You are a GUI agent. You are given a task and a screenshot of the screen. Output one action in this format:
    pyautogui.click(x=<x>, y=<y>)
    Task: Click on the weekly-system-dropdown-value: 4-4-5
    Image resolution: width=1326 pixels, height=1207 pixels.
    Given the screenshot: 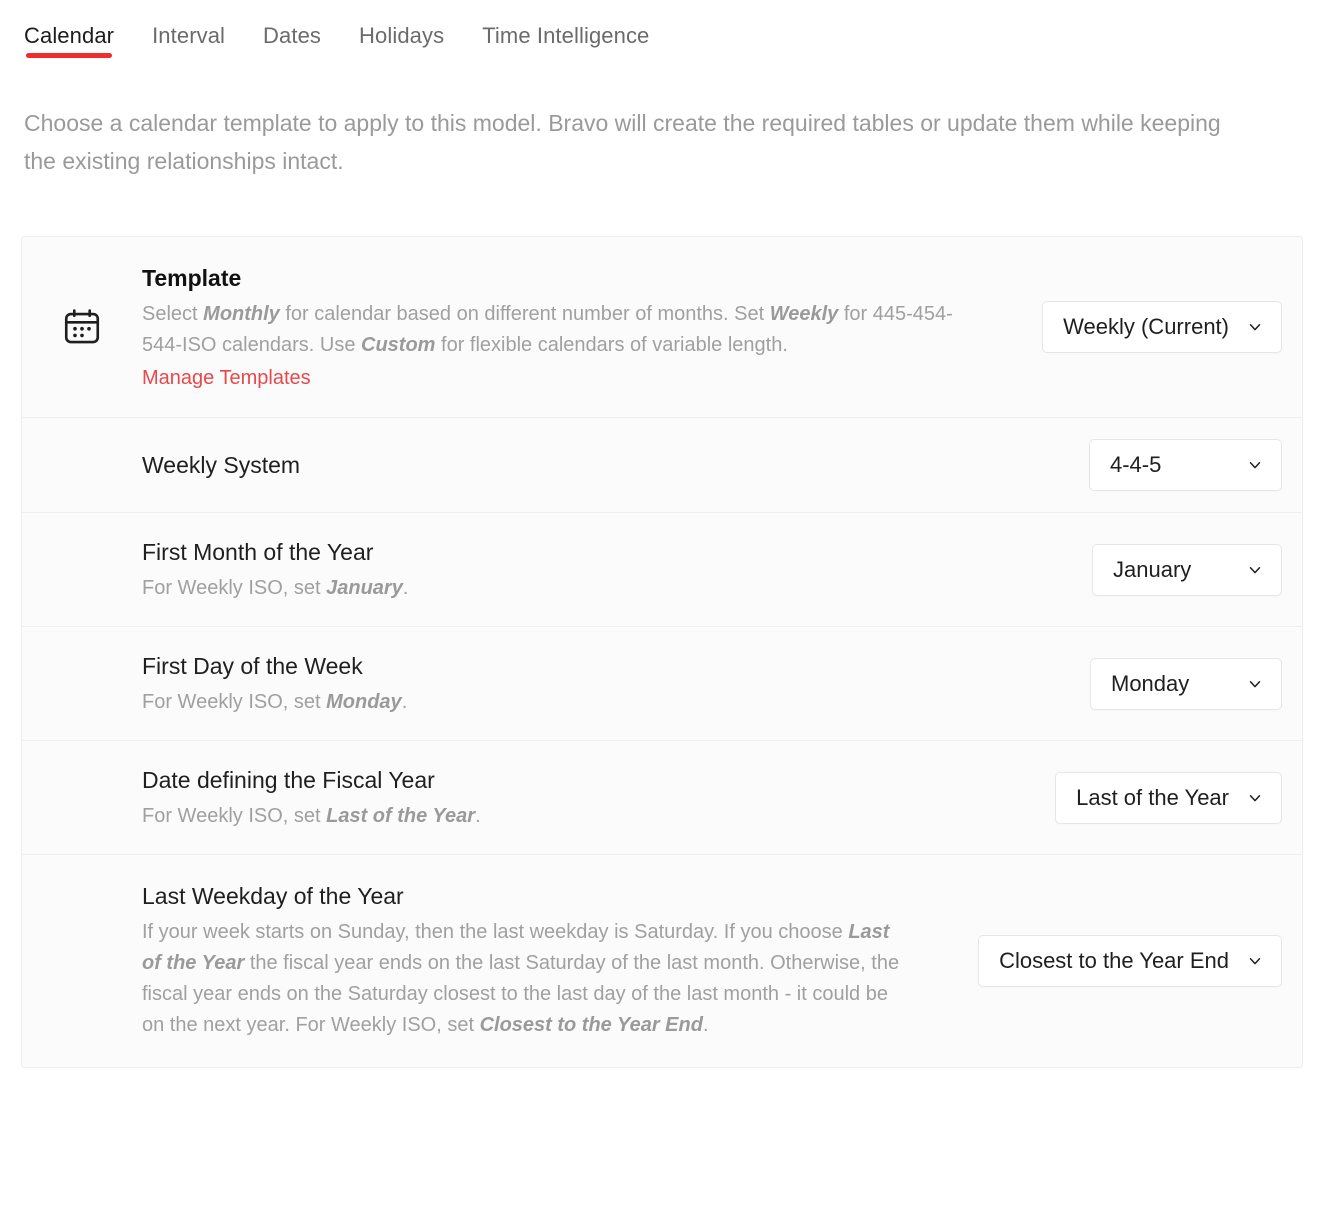 What is the action you would take?
    pyautogui.click(x=1136, y=464)
    